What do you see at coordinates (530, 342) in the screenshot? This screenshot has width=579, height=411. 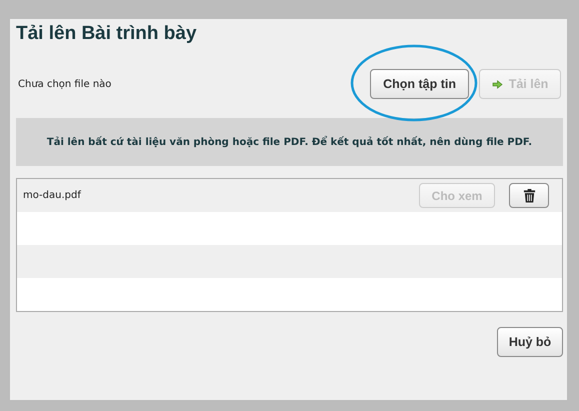 I see `cancel-button: Huỷ bỏ` at bounding box center [530, 342].